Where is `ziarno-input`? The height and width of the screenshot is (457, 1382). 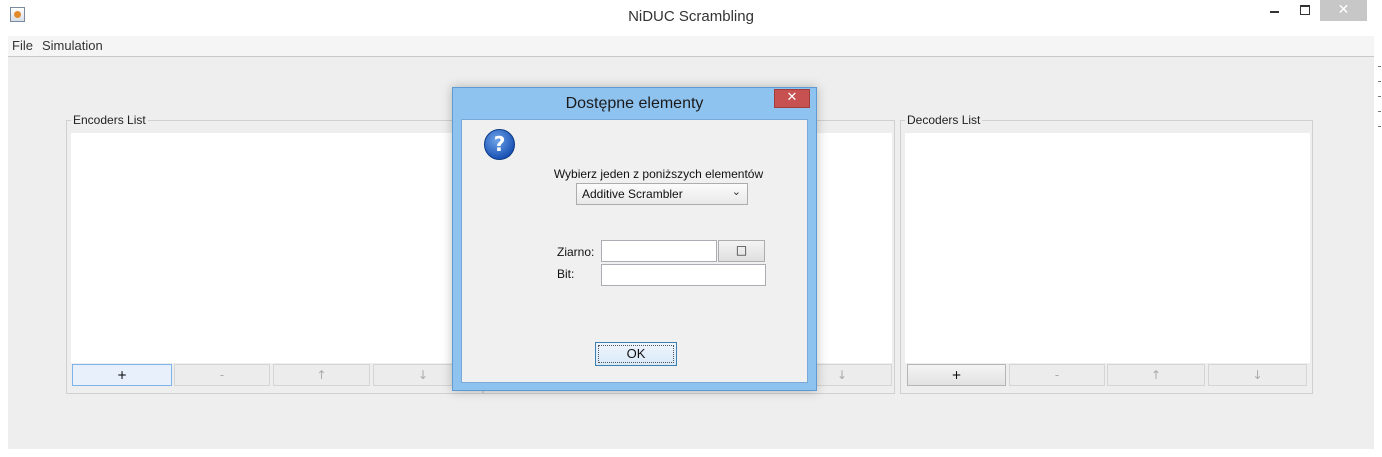
ziarno-input is located at coordinates (659, 251).